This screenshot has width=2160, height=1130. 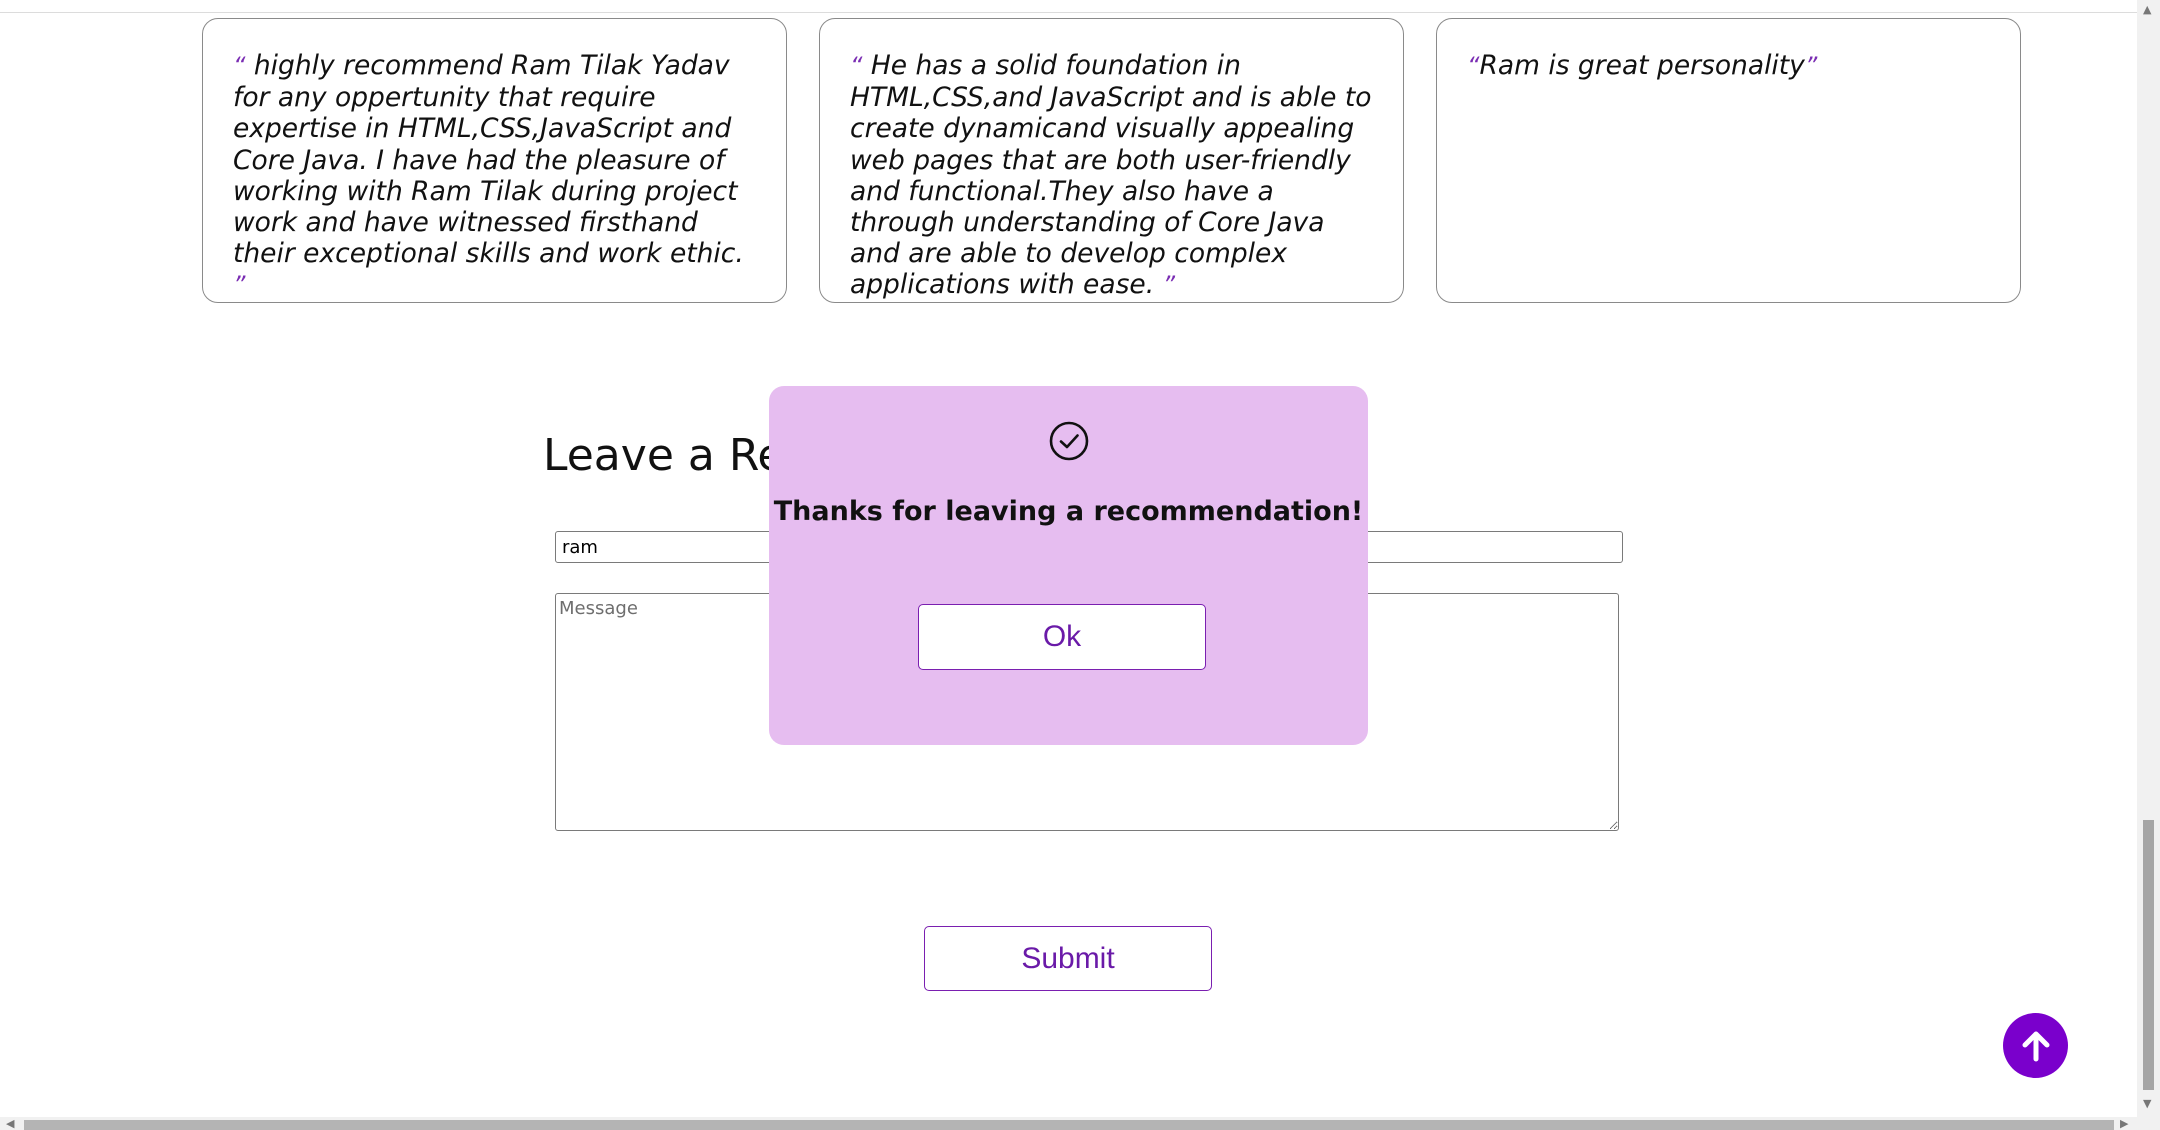 What do you see at coordinates (1728, 160) in the screenshot?
I see `recommendation-card: “Ram is great personality”` at bounding box center [1728, 160].